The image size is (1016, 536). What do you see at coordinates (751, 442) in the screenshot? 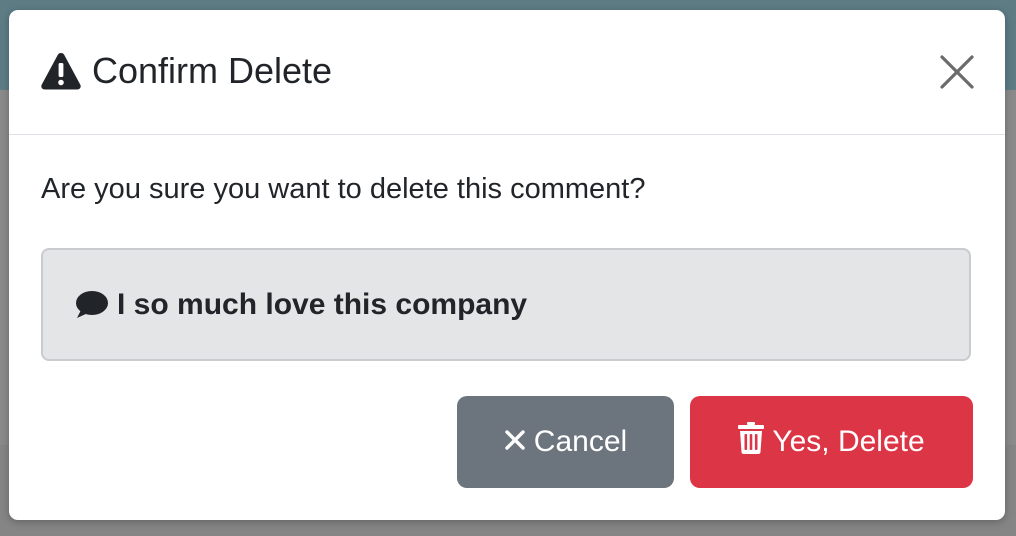
I see `trash-icon` at bounding box center [751, 442].